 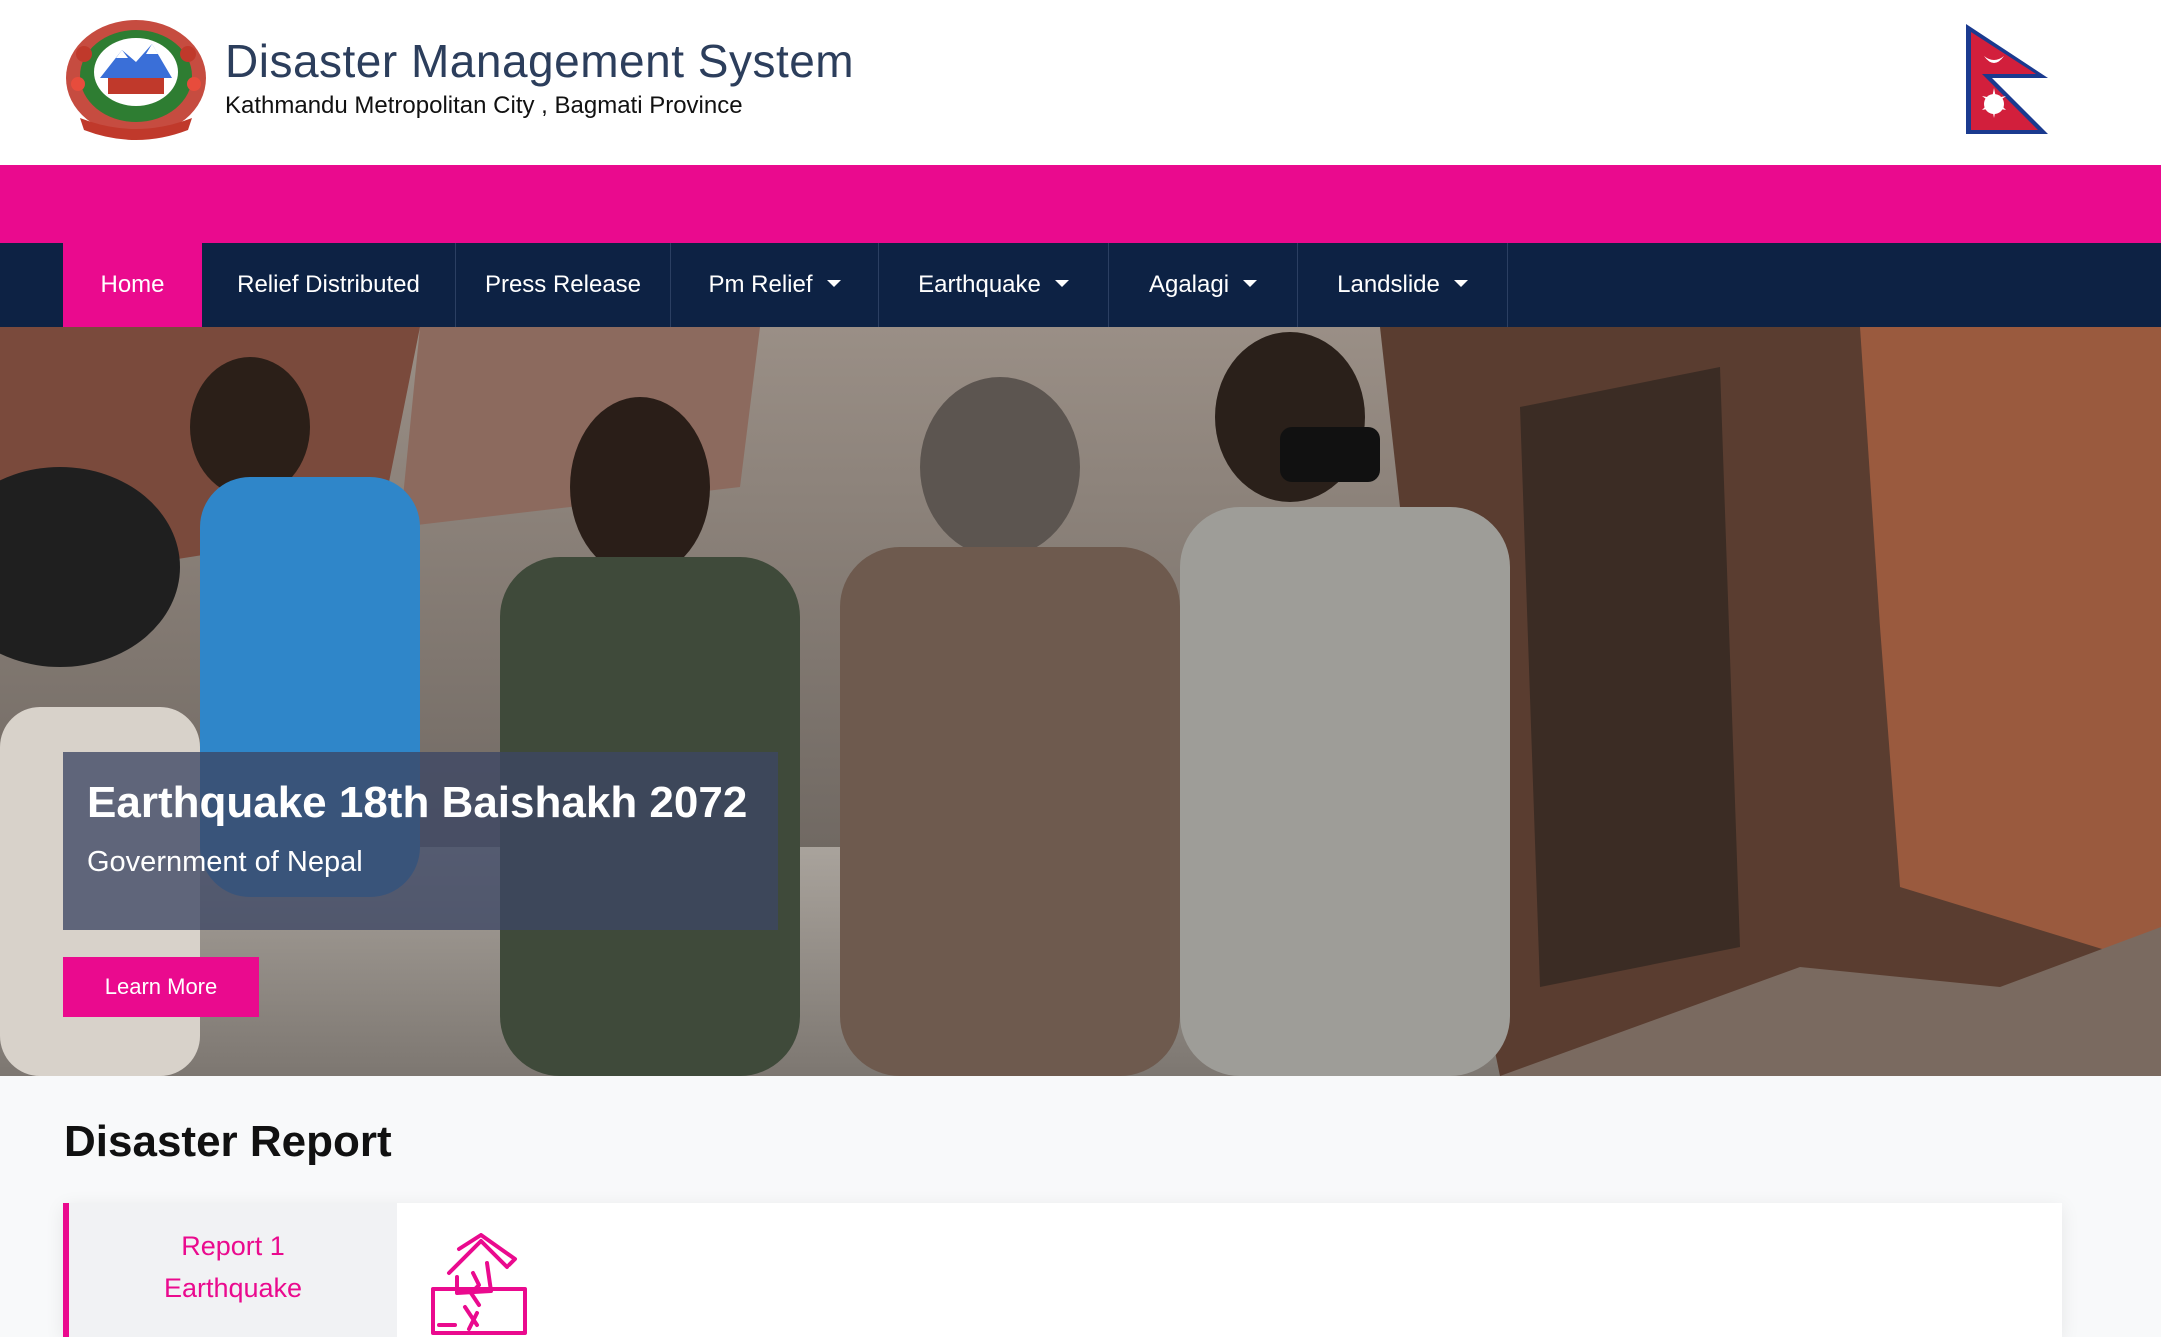 I want to click on report-card: Report 1 Earthquake, so click(x=1062, y=1270).